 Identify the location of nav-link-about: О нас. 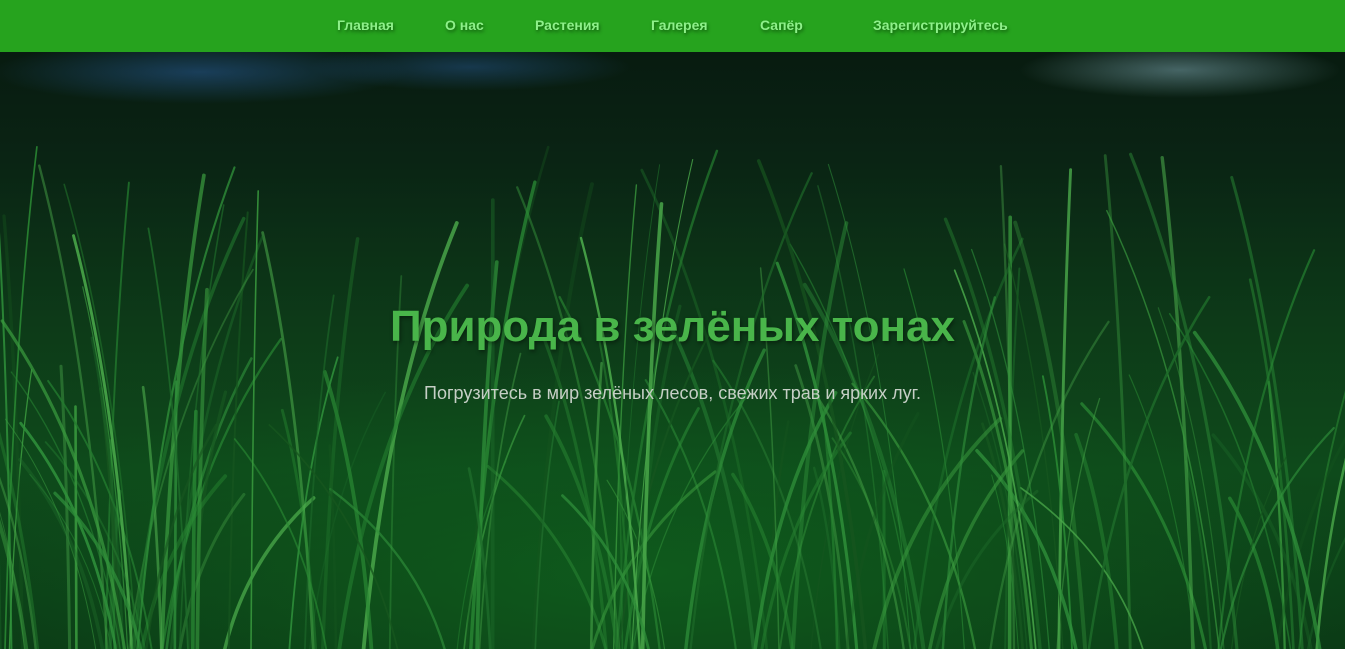
(464, 25).